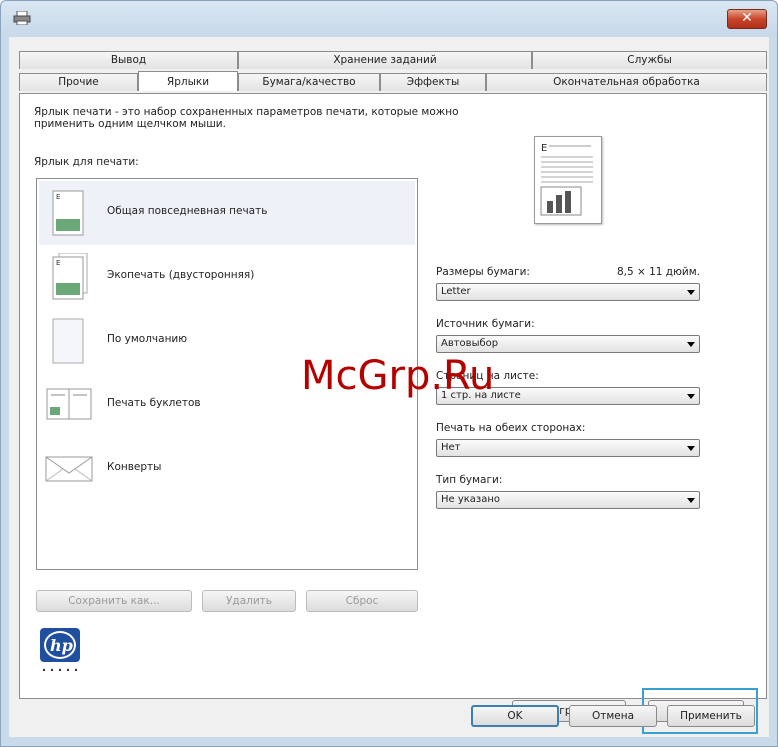 The image size is (778, 747). I want to click on printer-icon, so click(22, 18).